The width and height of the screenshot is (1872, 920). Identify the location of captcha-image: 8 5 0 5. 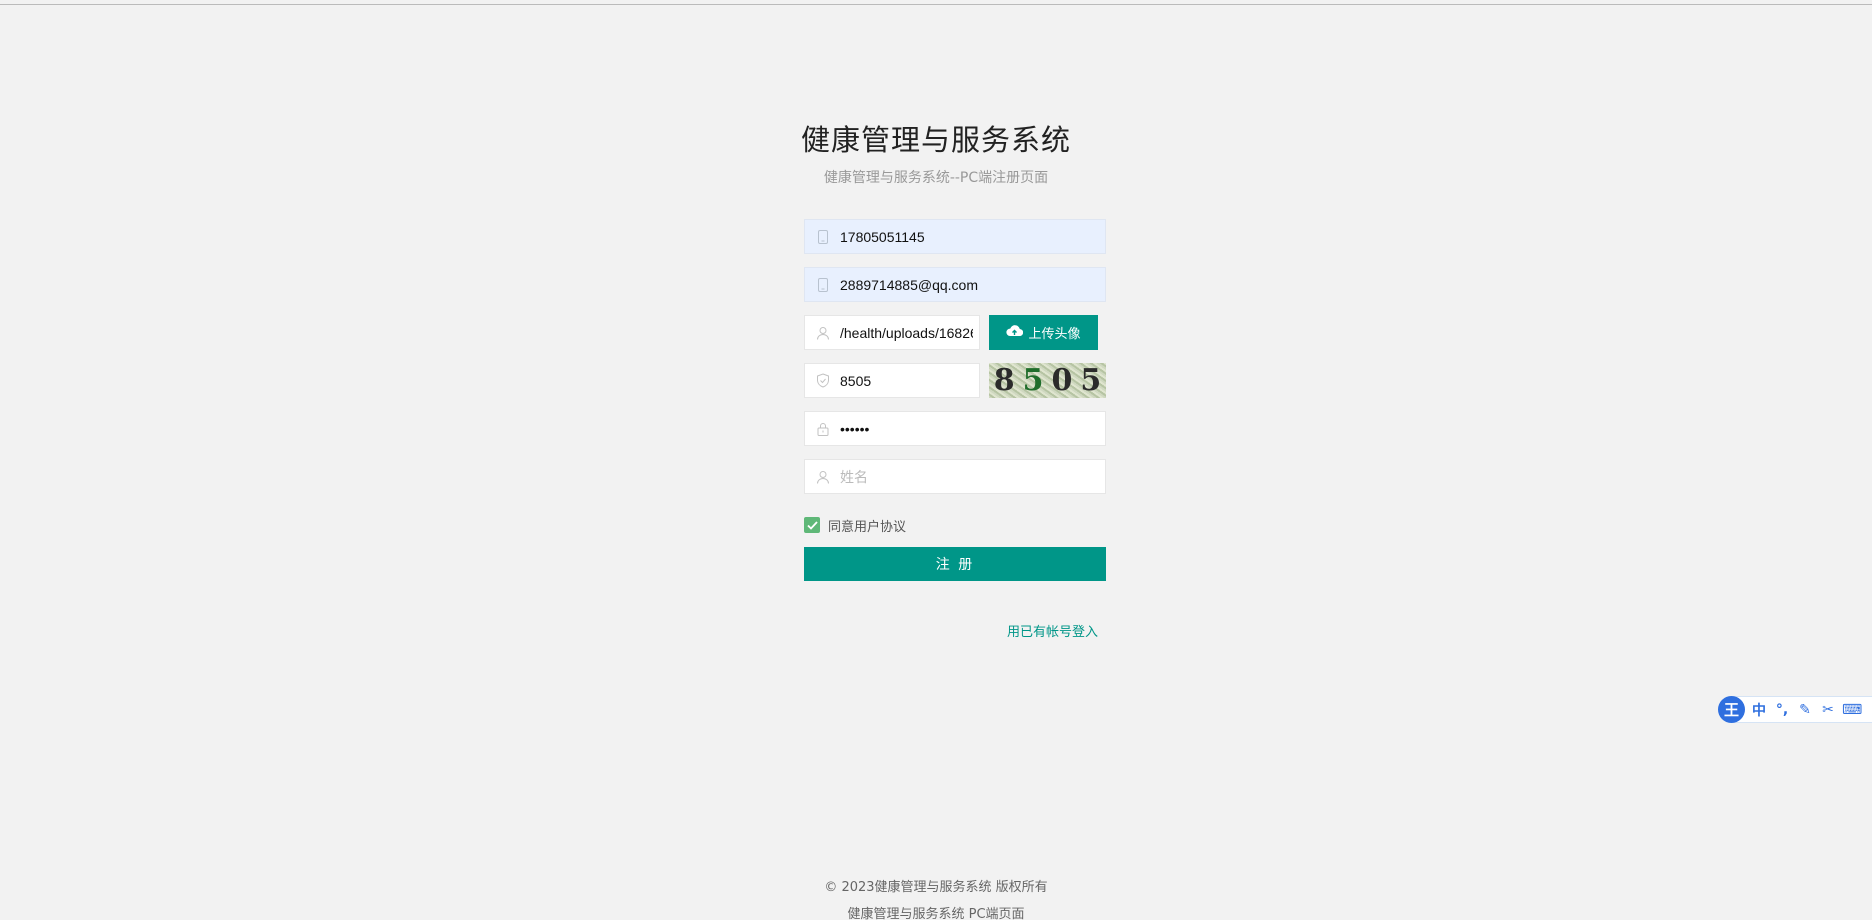
(1047, 380).